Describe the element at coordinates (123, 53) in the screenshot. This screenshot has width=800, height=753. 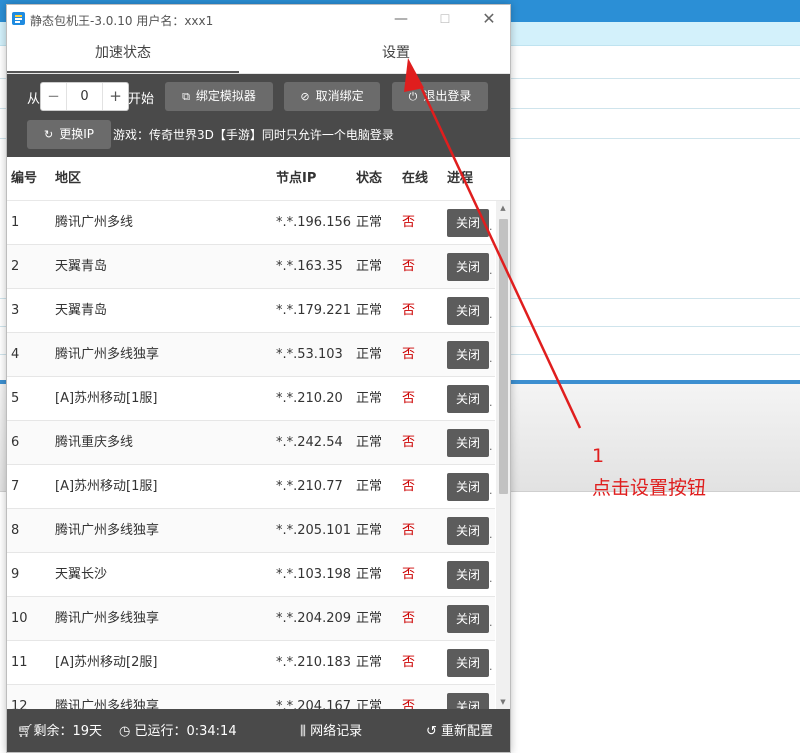
I see `tab-acceleration-status: 加速状态` at that location.